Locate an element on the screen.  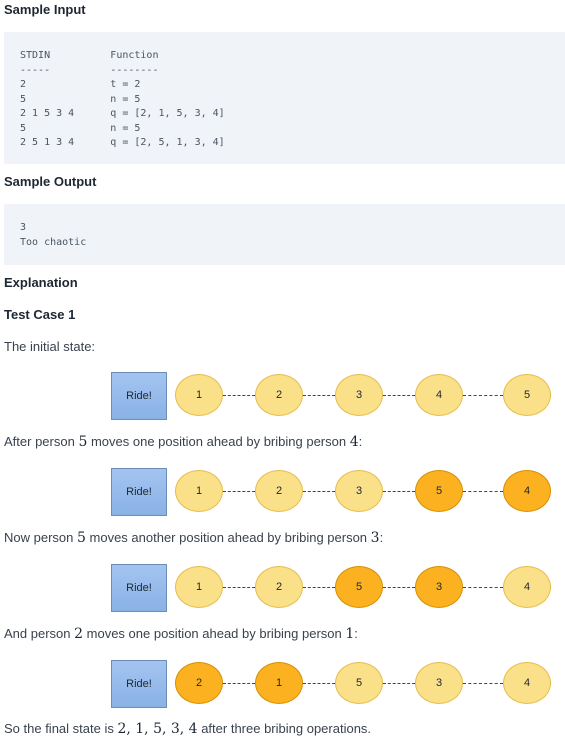
step-caption-text: And person is located at coordinates (39, 633).